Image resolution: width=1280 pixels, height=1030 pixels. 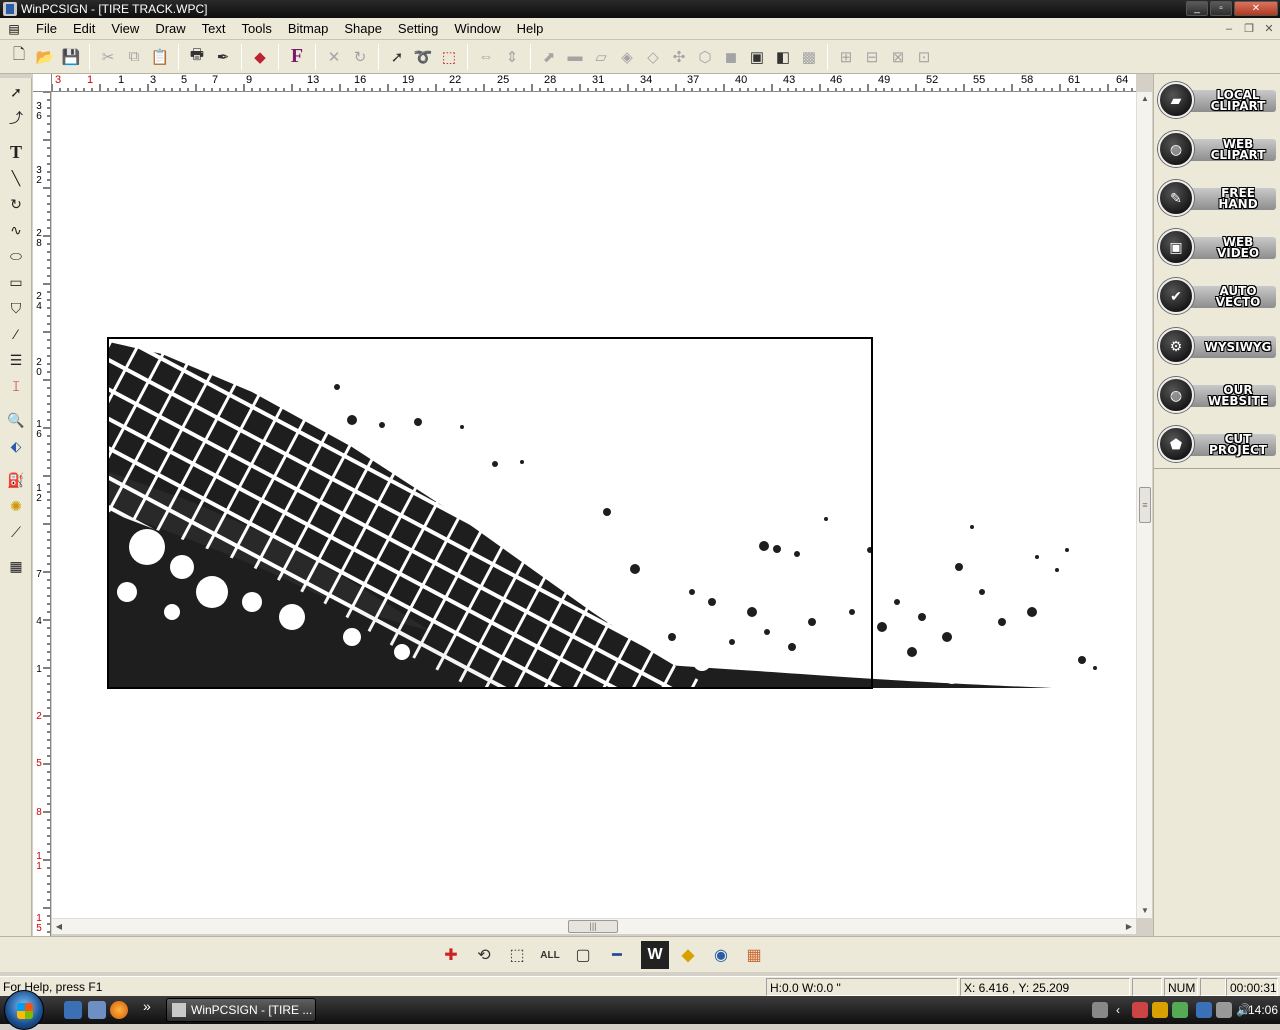 What do you see at coordinates (1217, 247) in the screenshot?
I see `web-video-button: ▣ WEB VIDEO` at bounding box center [1217, 247].